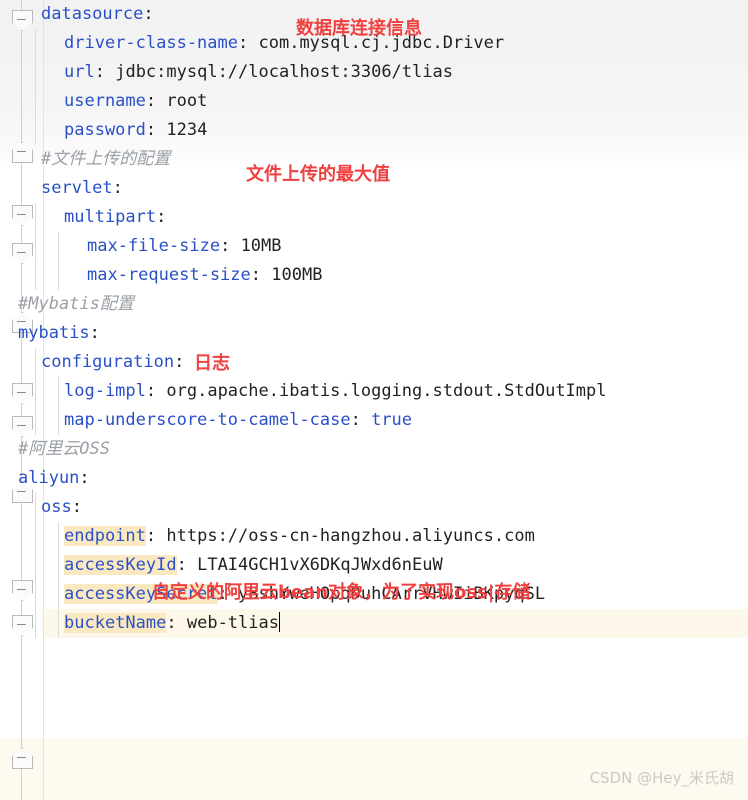  Describe the element at coordinates (279, 622) in the screenshot. I see `text-caret` at that location.